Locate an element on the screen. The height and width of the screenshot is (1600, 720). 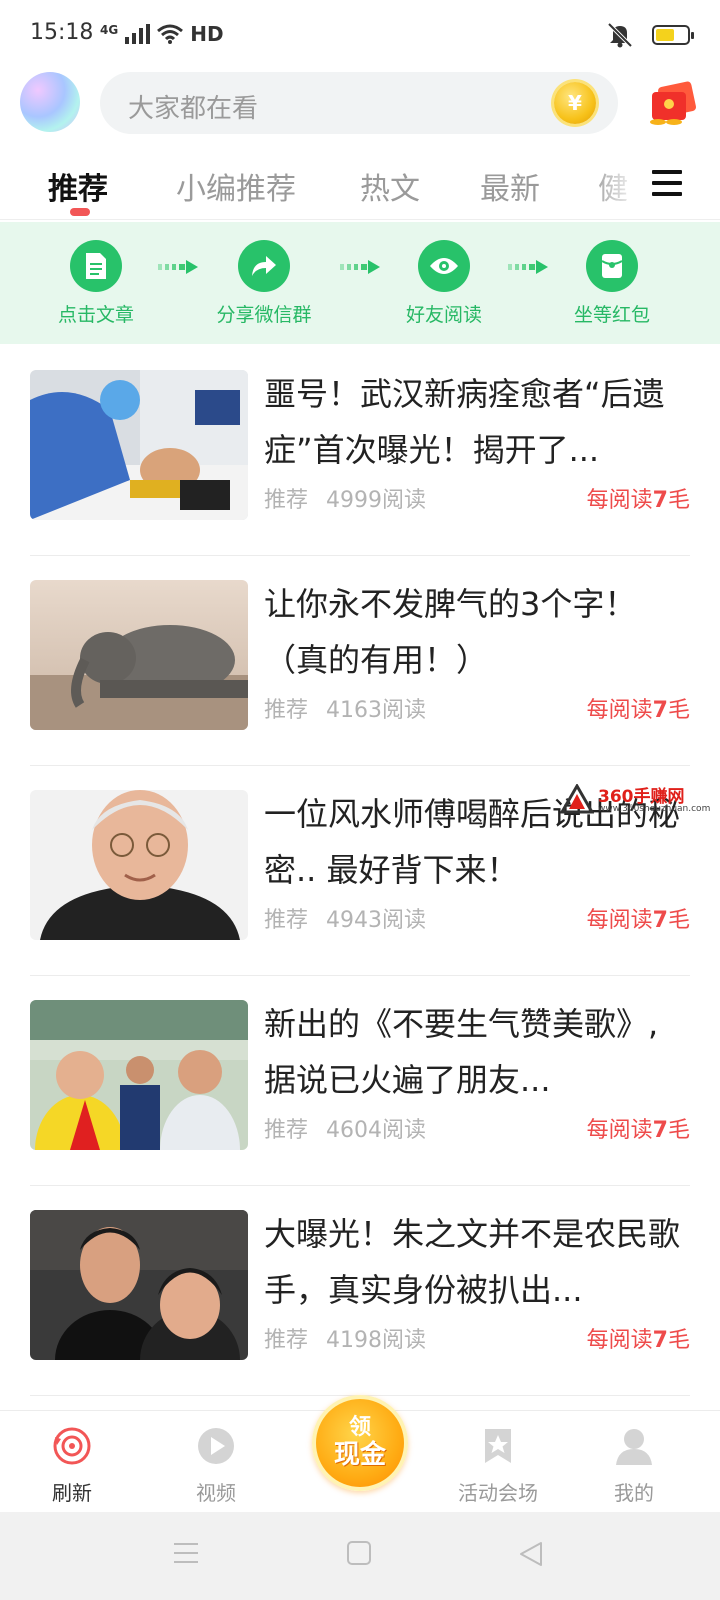
cash-bottom-label: 现金 is located at coordinates (359, 1455).